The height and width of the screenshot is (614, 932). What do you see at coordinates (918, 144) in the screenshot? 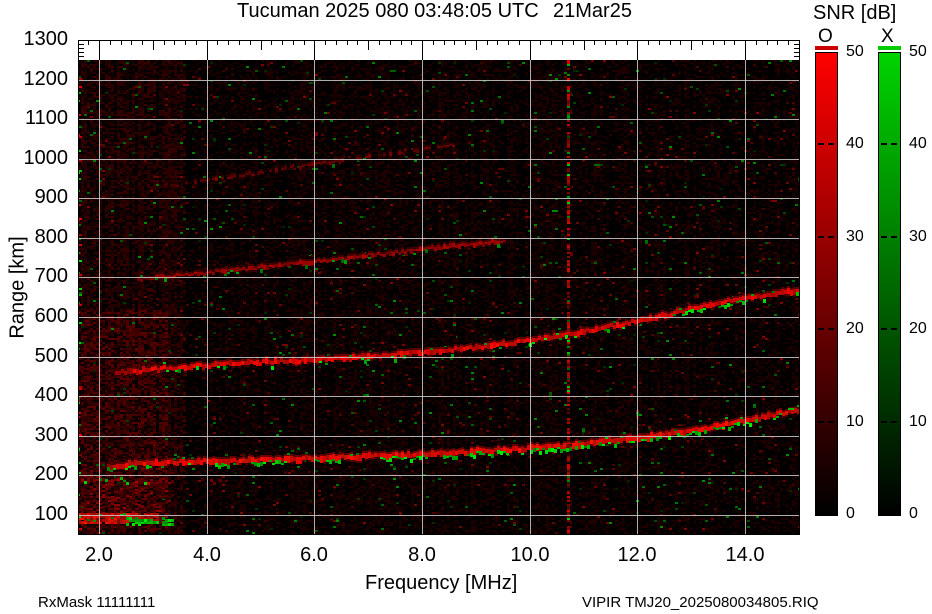
I see `colorbar-x-tick-label: 40` at bounding box center [918, 144].